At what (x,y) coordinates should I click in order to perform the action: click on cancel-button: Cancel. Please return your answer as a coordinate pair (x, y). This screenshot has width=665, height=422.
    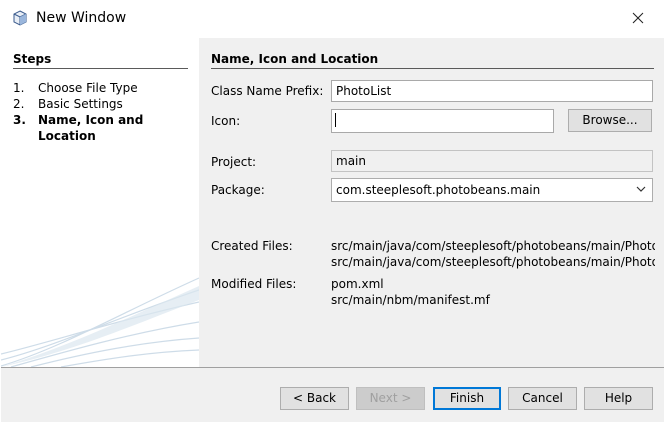
    Looking at the image, I should click on (542, 398).